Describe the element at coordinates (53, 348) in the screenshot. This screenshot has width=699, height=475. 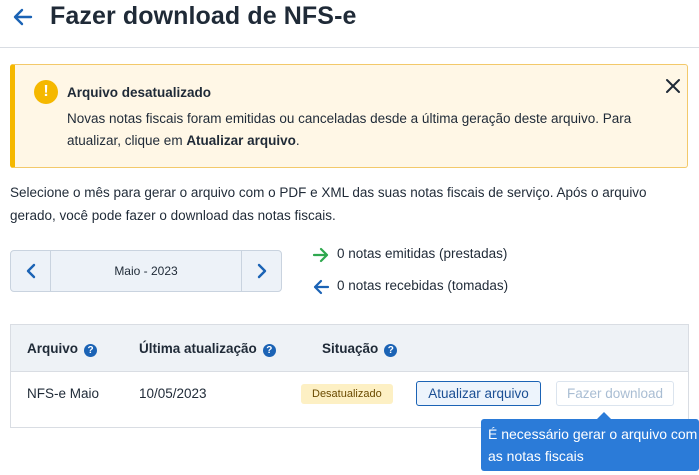
I see `column-header-file-label: Arquivo` at that location.